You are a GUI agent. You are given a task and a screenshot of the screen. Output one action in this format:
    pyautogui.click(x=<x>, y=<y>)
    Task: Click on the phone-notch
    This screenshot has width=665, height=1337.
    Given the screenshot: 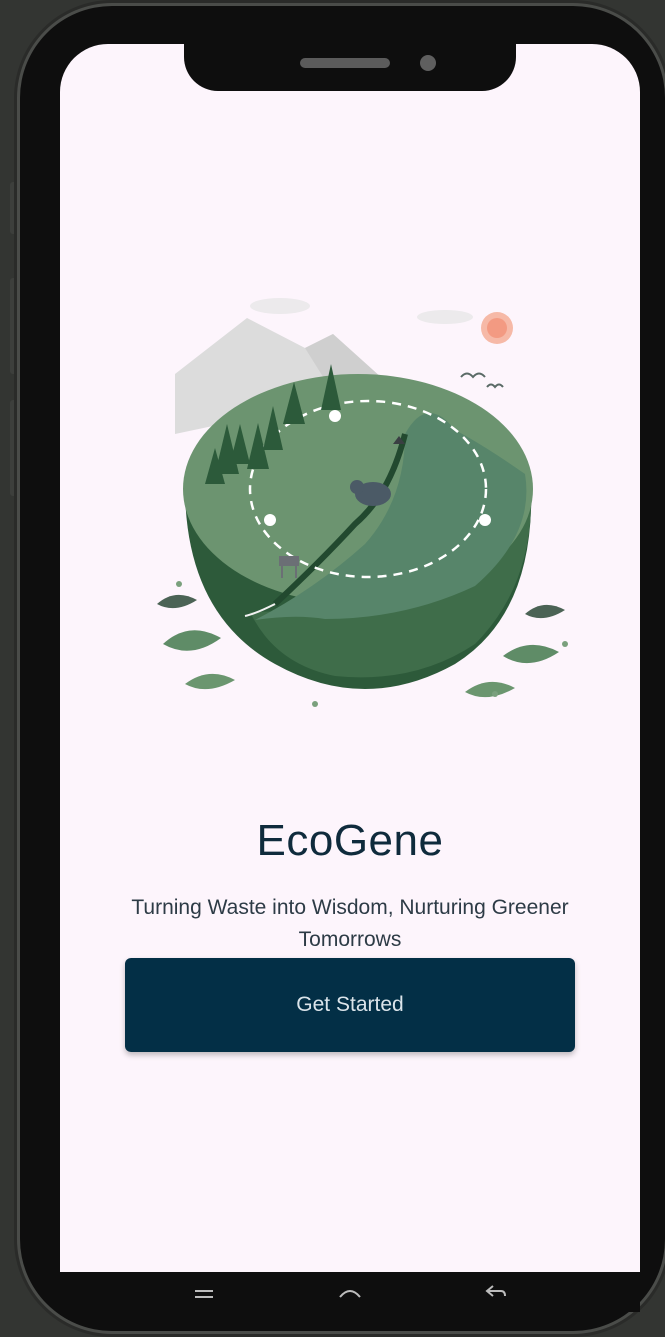 What is the action you would take?
    pyautogui.click(x=350, y=60)
    